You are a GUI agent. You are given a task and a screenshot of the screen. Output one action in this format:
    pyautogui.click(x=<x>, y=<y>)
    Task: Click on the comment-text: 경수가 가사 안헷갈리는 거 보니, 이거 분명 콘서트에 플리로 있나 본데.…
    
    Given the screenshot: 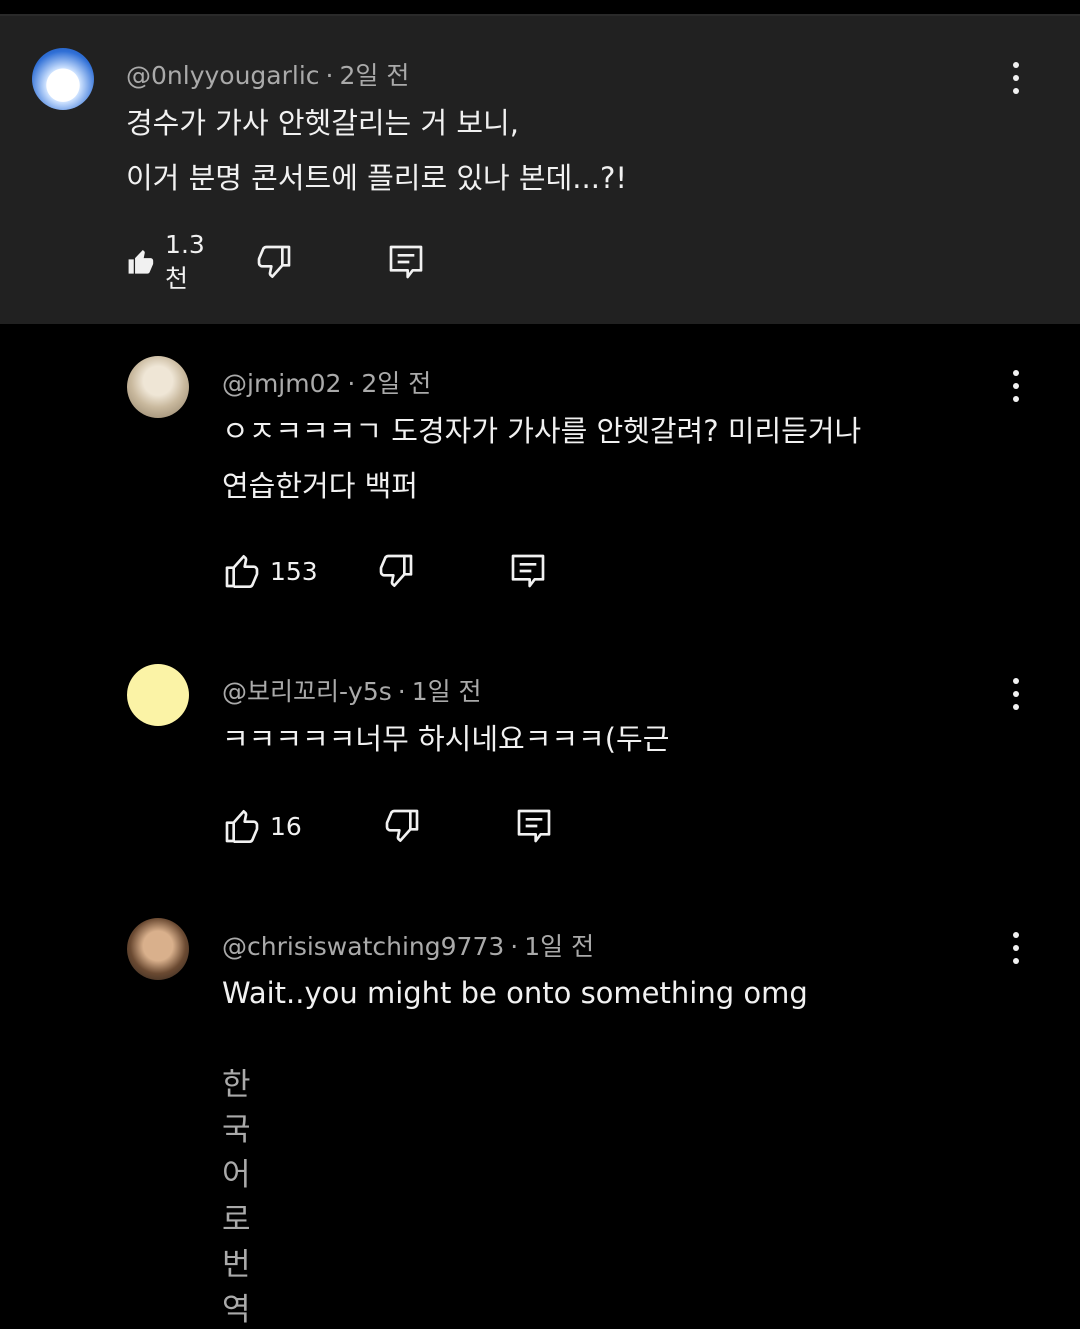 What is the action you would take?
    pyautogui.click(x=376, y=151)
    